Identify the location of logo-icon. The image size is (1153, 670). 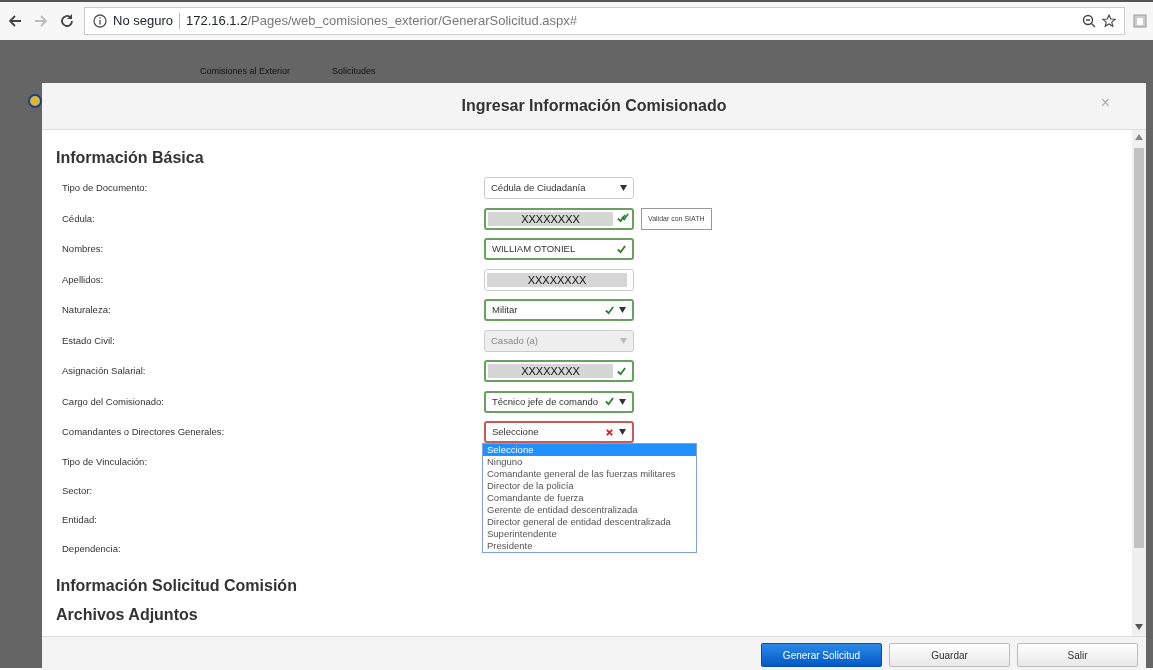
(35, 101).